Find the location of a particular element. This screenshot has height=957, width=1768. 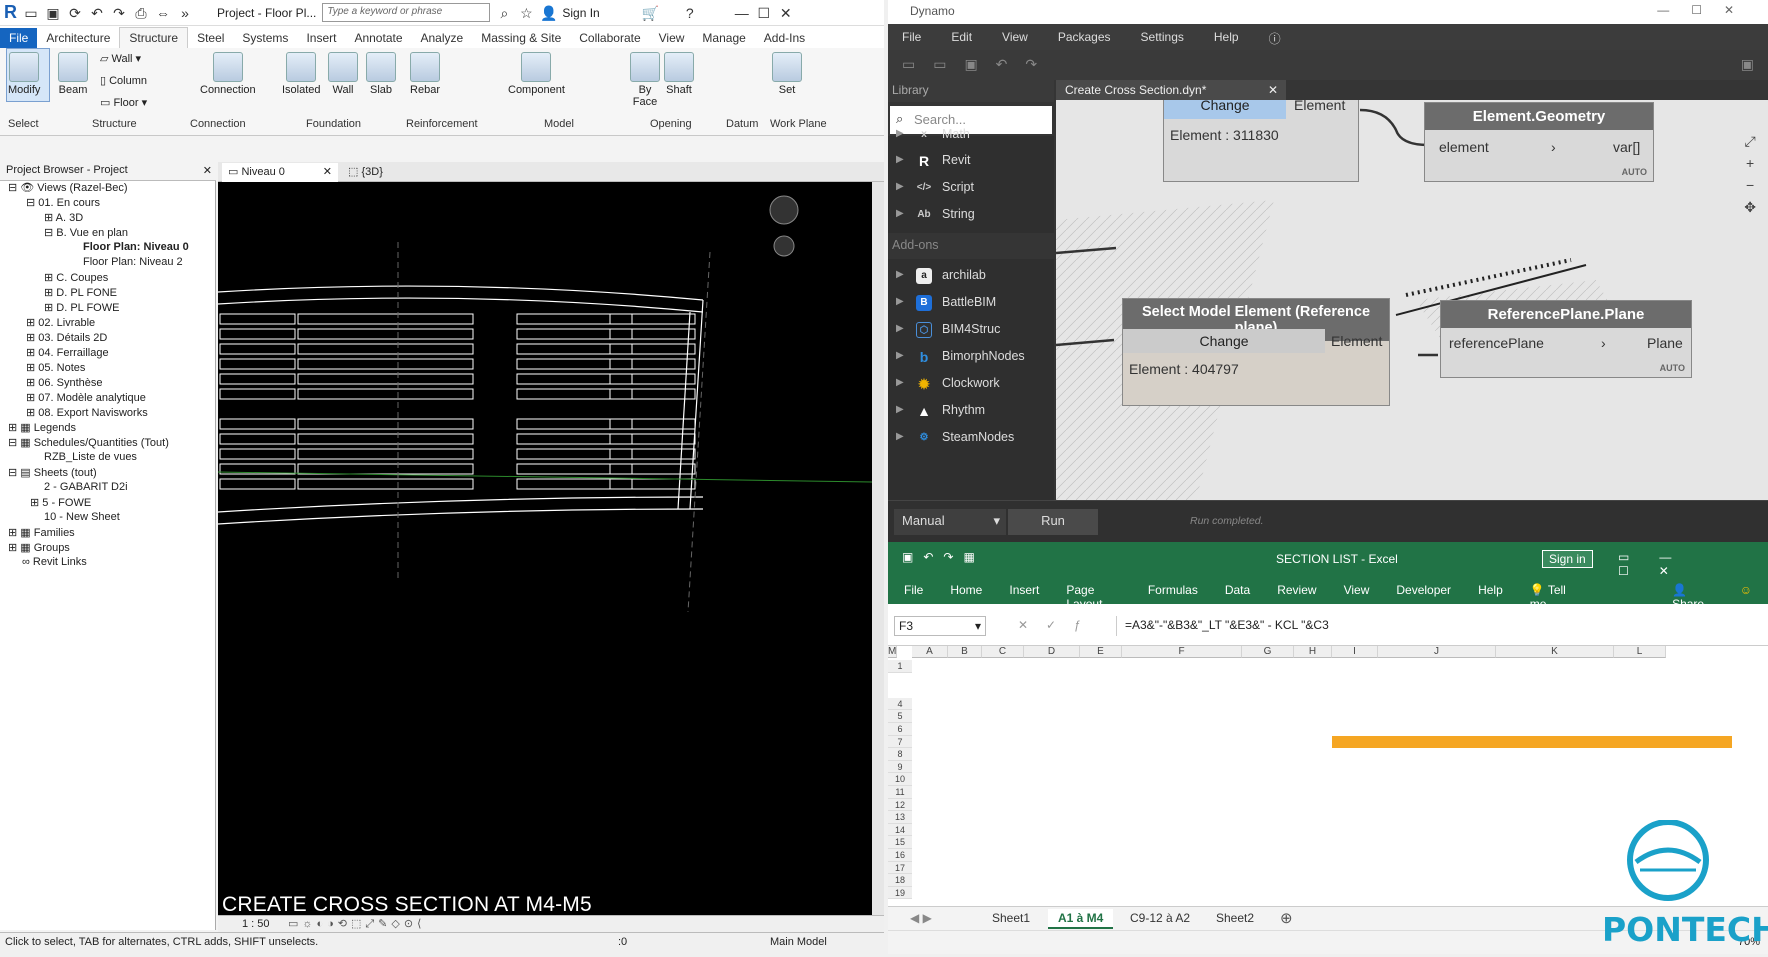

connection-button: Connection is located at coordinates (228, 74).